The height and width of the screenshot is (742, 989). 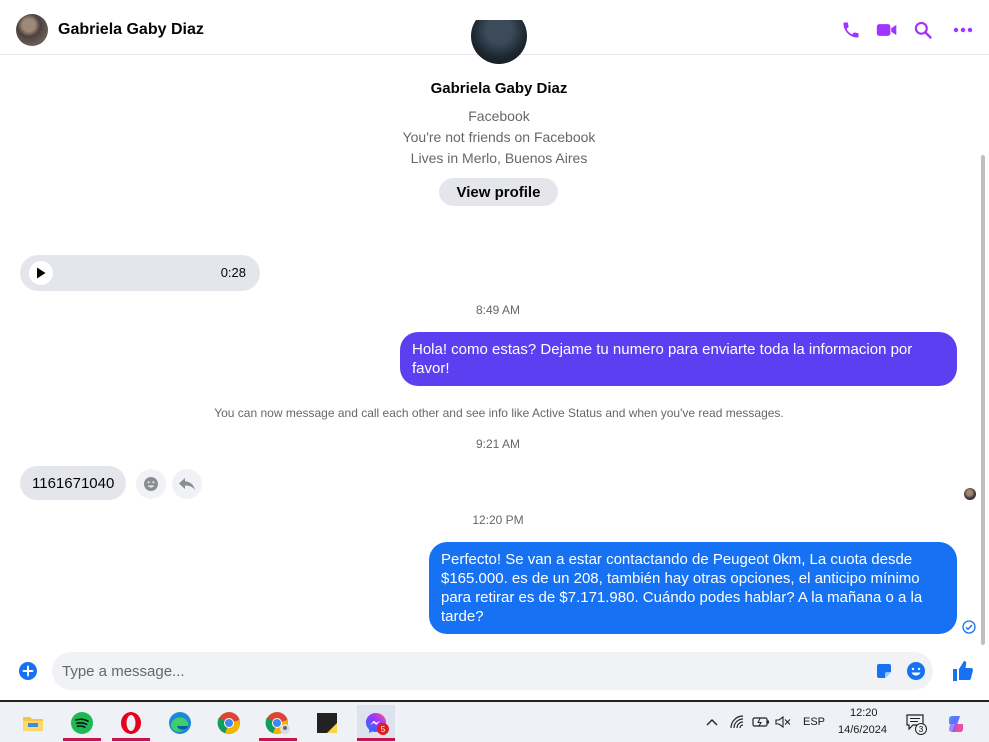 What do you see at coordinates (499, 88) in the screenshot?
I see `profile-name: Gabriela Gaby Diaz` at bounding box center [499, 88].